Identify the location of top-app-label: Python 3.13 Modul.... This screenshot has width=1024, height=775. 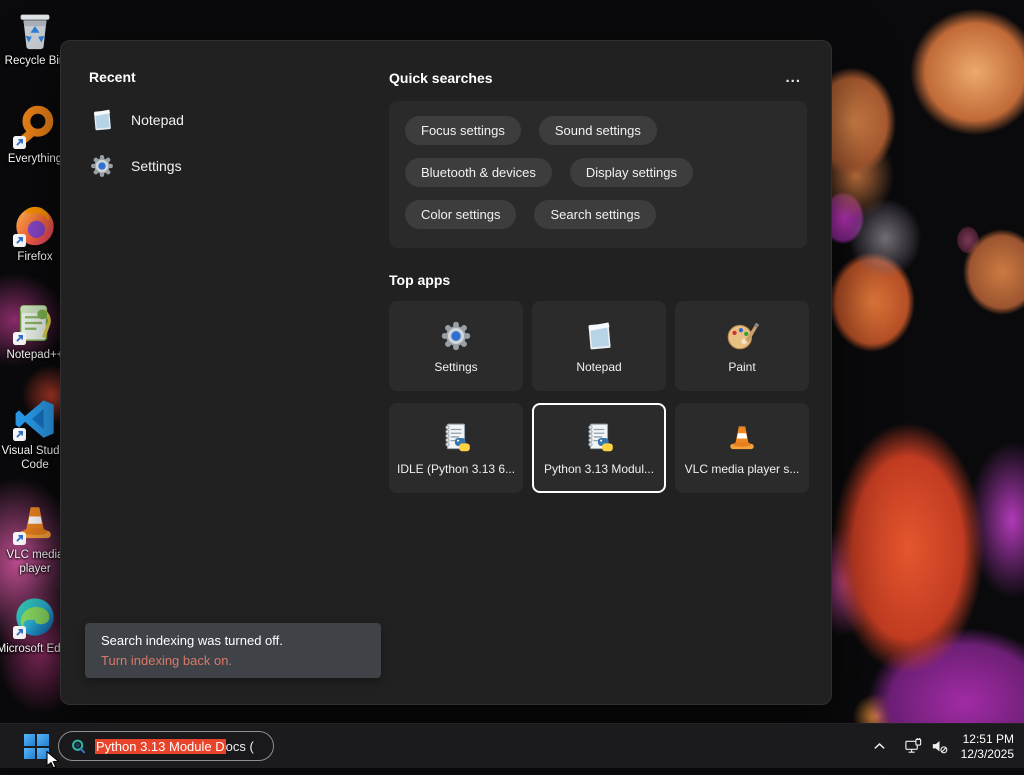
(599, 468).